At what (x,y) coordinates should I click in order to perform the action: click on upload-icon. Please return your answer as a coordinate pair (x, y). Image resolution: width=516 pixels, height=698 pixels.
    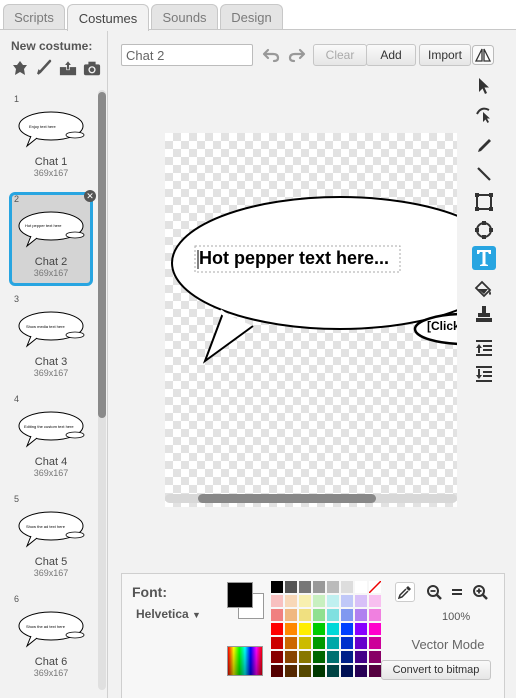
    Looking at the image, I should click on (68, 68).